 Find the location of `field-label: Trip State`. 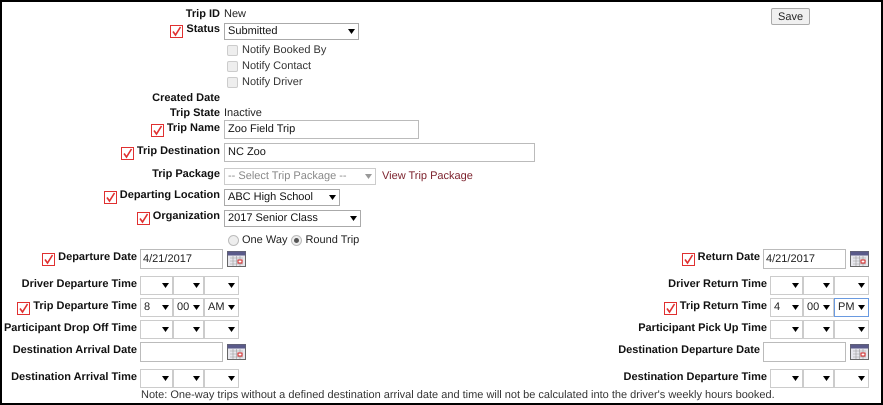

field-label: Trip State is located at coordinates (195, 113).